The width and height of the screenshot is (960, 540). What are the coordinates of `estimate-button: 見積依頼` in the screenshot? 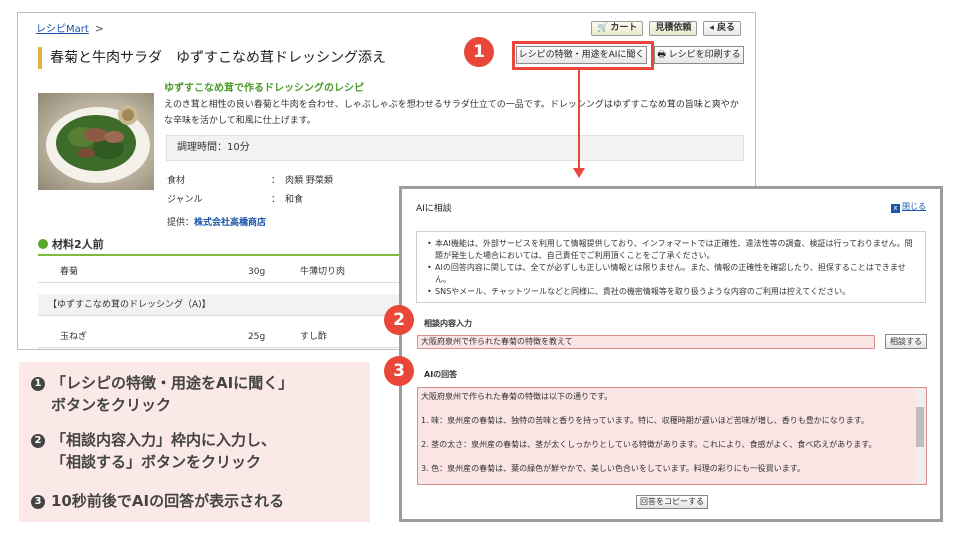 It's located at (673, 28).